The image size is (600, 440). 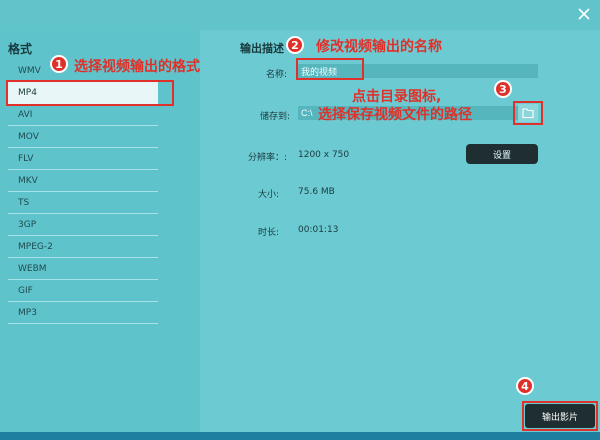 What do you see at coordinates (262, 48) in the screenshot?
I see `output-section-title: 输出描述` at bounding box center [262, 48].